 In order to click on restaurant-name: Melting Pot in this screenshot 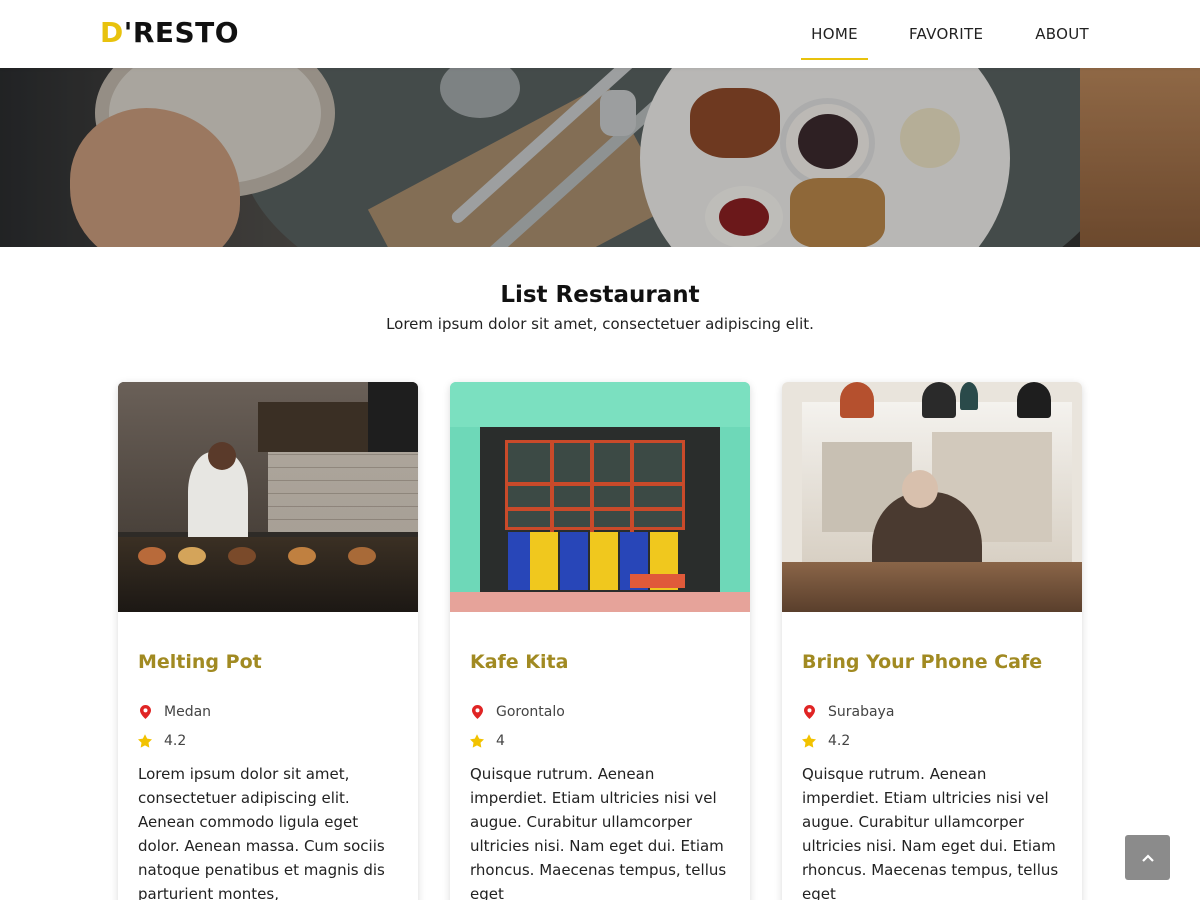, I will do `click(273, 662)`.